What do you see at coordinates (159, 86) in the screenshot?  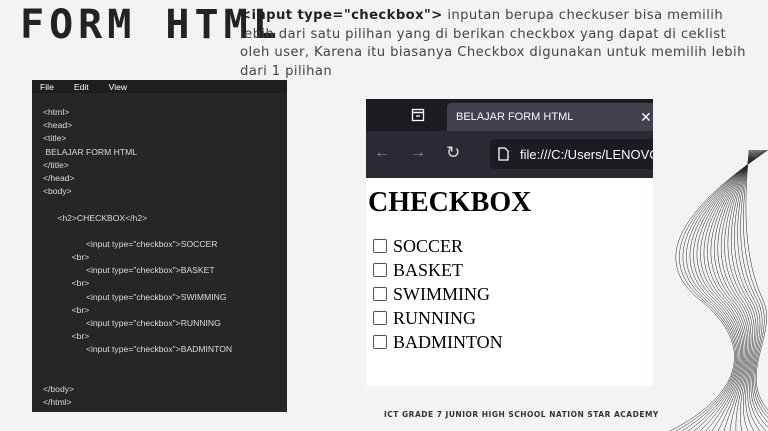 I see `editor-menu: File Edit View` at bounding box center [159, 86].